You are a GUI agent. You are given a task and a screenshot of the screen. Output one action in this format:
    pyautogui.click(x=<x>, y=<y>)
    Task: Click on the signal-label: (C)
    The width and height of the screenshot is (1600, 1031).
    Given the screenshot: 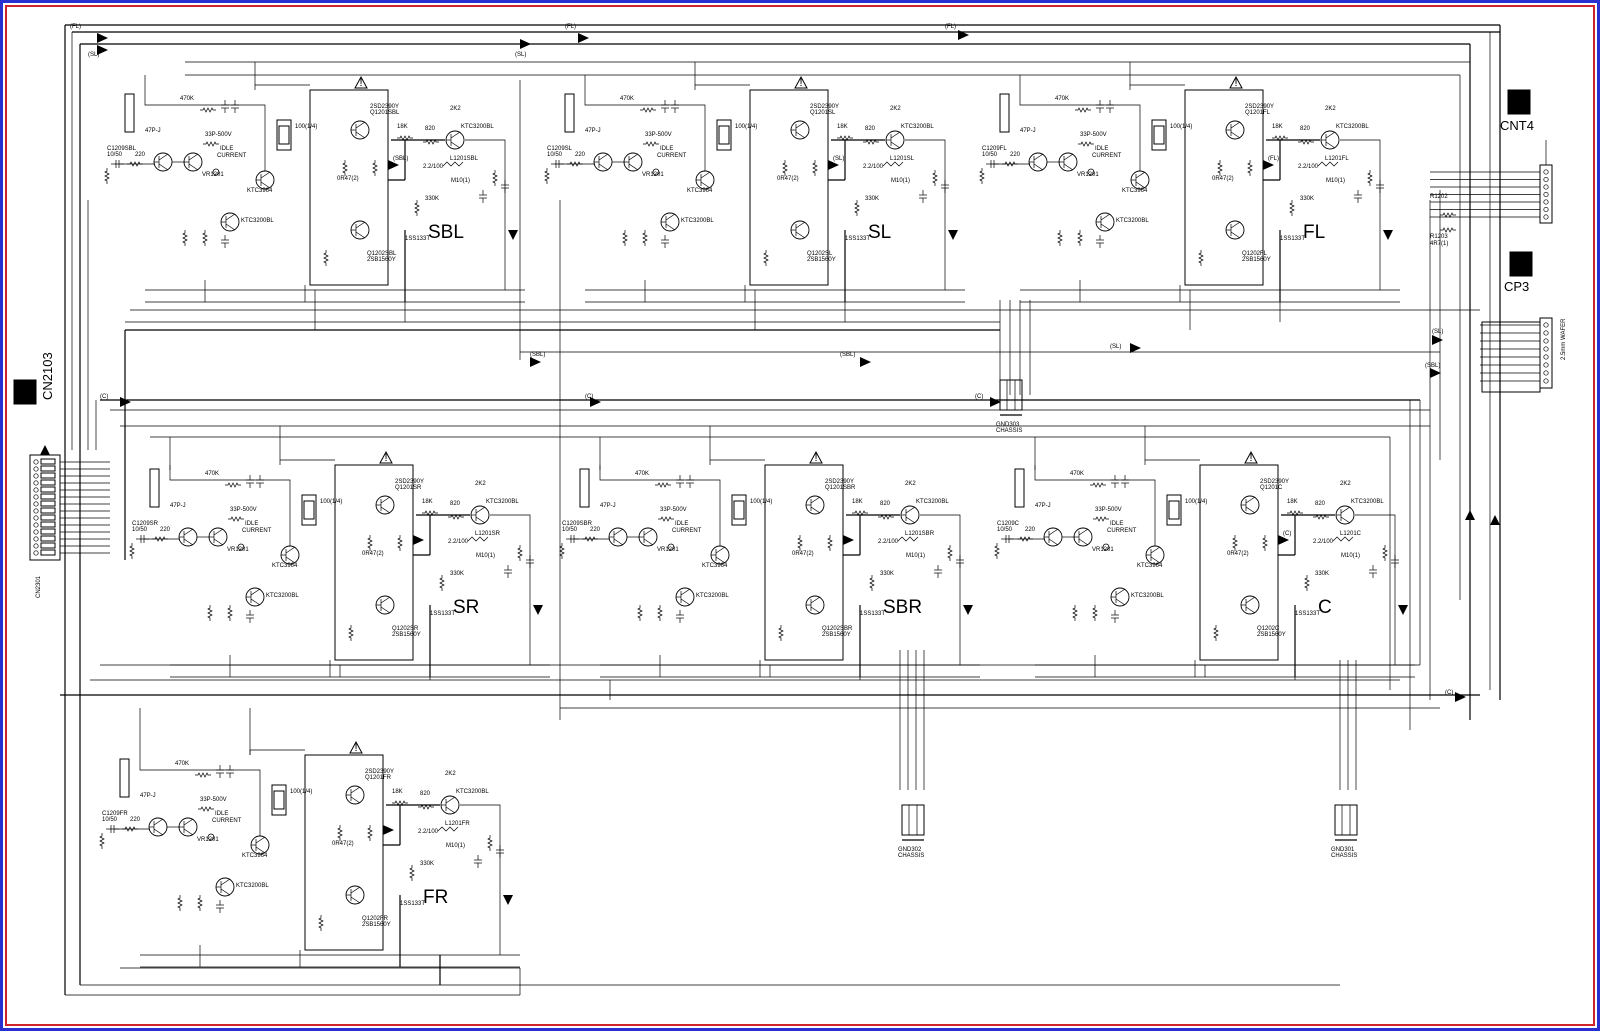 What is the action you would take?
    pyautogui.click(x=104, y=397)
    